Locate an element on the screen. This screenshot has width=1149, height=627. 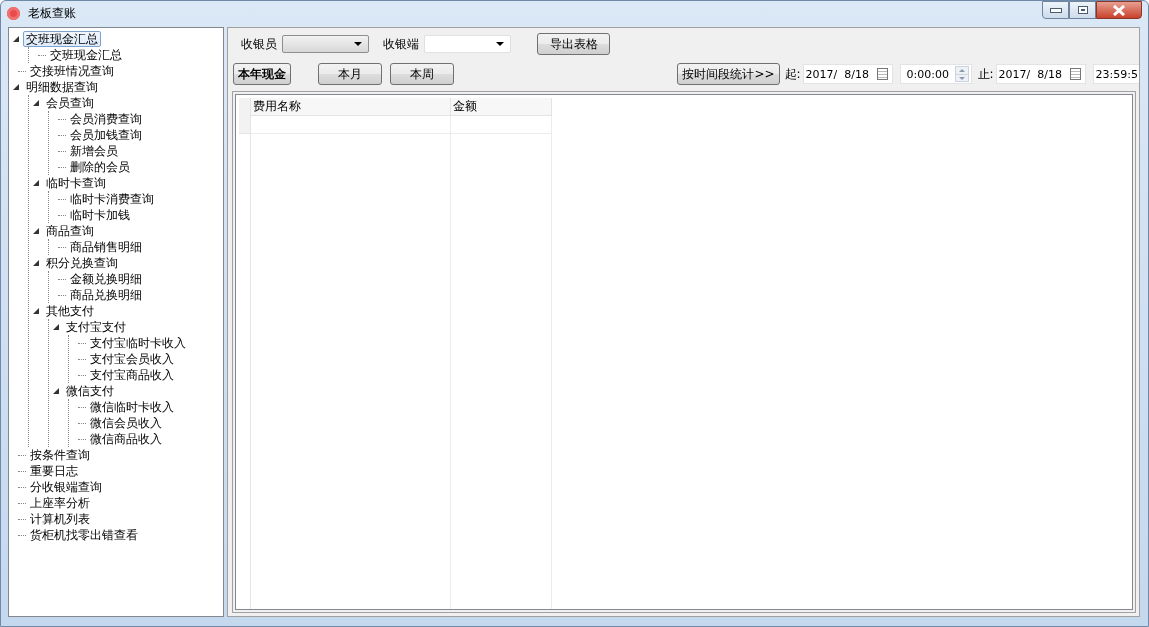
tree-item: 商品查询 is located at coordinates (70, 231).